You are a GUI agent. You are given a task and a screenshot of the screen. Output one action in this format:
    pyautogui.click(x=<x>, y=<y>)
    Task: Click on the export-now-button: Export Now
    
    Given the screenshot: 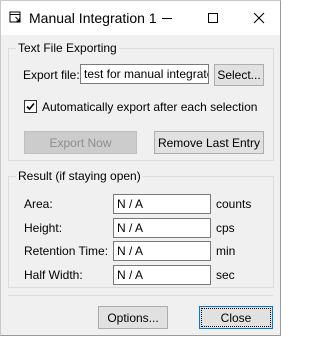 What is the action you would take?
    pyautogui.click(x=80, y=142)
    